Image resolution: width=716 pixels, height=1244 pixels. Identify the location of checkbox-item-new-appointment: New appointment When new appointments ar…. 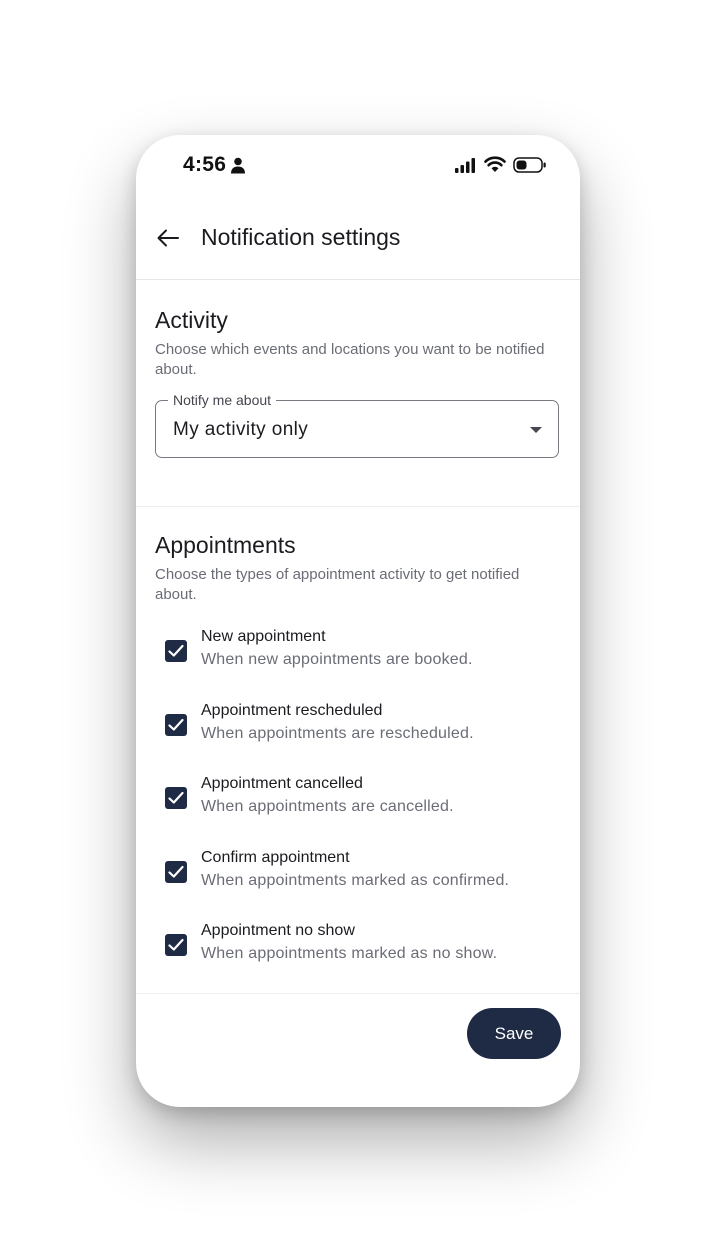
(358, 657).